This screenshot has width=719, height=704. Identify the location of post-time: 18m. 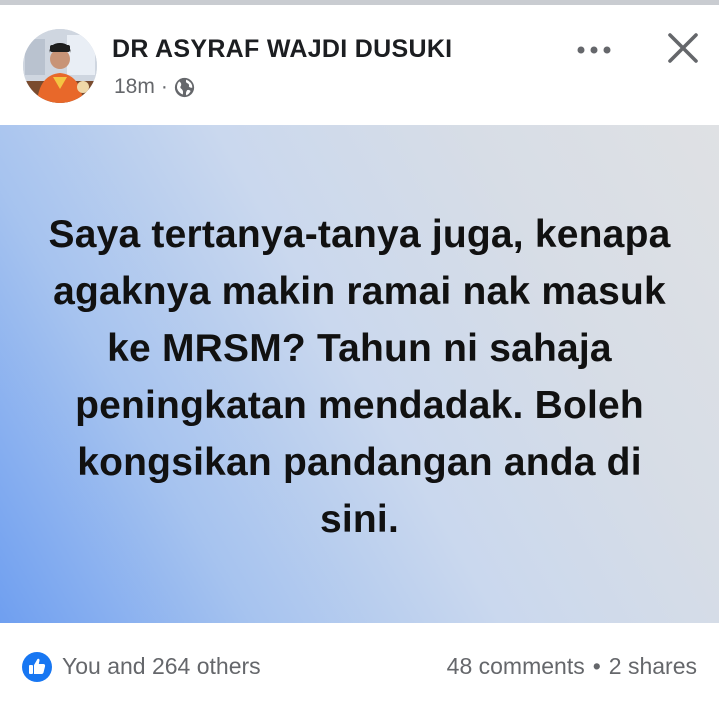
(134, 87).